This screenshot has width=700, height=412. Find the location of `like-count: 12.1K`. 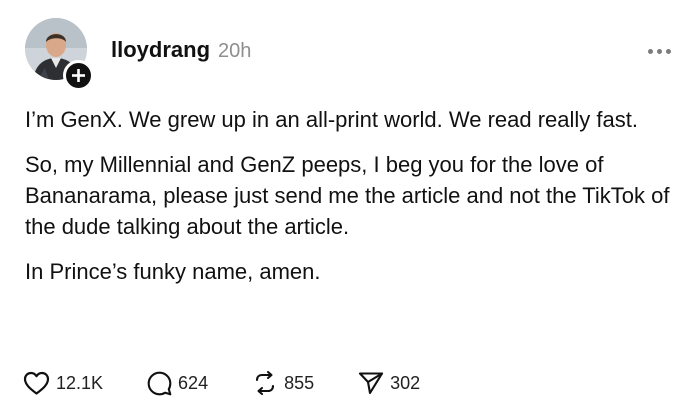

like-count: 12.1K is located at coordinates (80, 382).